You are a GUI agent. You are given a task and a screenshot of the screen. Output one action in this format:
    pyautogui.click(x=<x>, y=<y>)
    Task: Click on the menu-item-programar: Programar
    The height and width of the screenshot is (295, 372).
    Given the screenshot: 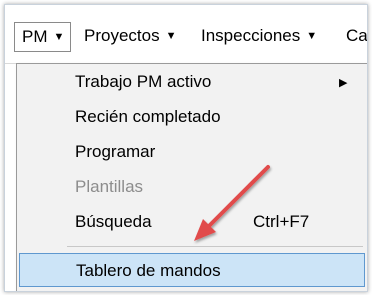 What is the action you would take?
    pyautogui.click(x=192, y=152)
    